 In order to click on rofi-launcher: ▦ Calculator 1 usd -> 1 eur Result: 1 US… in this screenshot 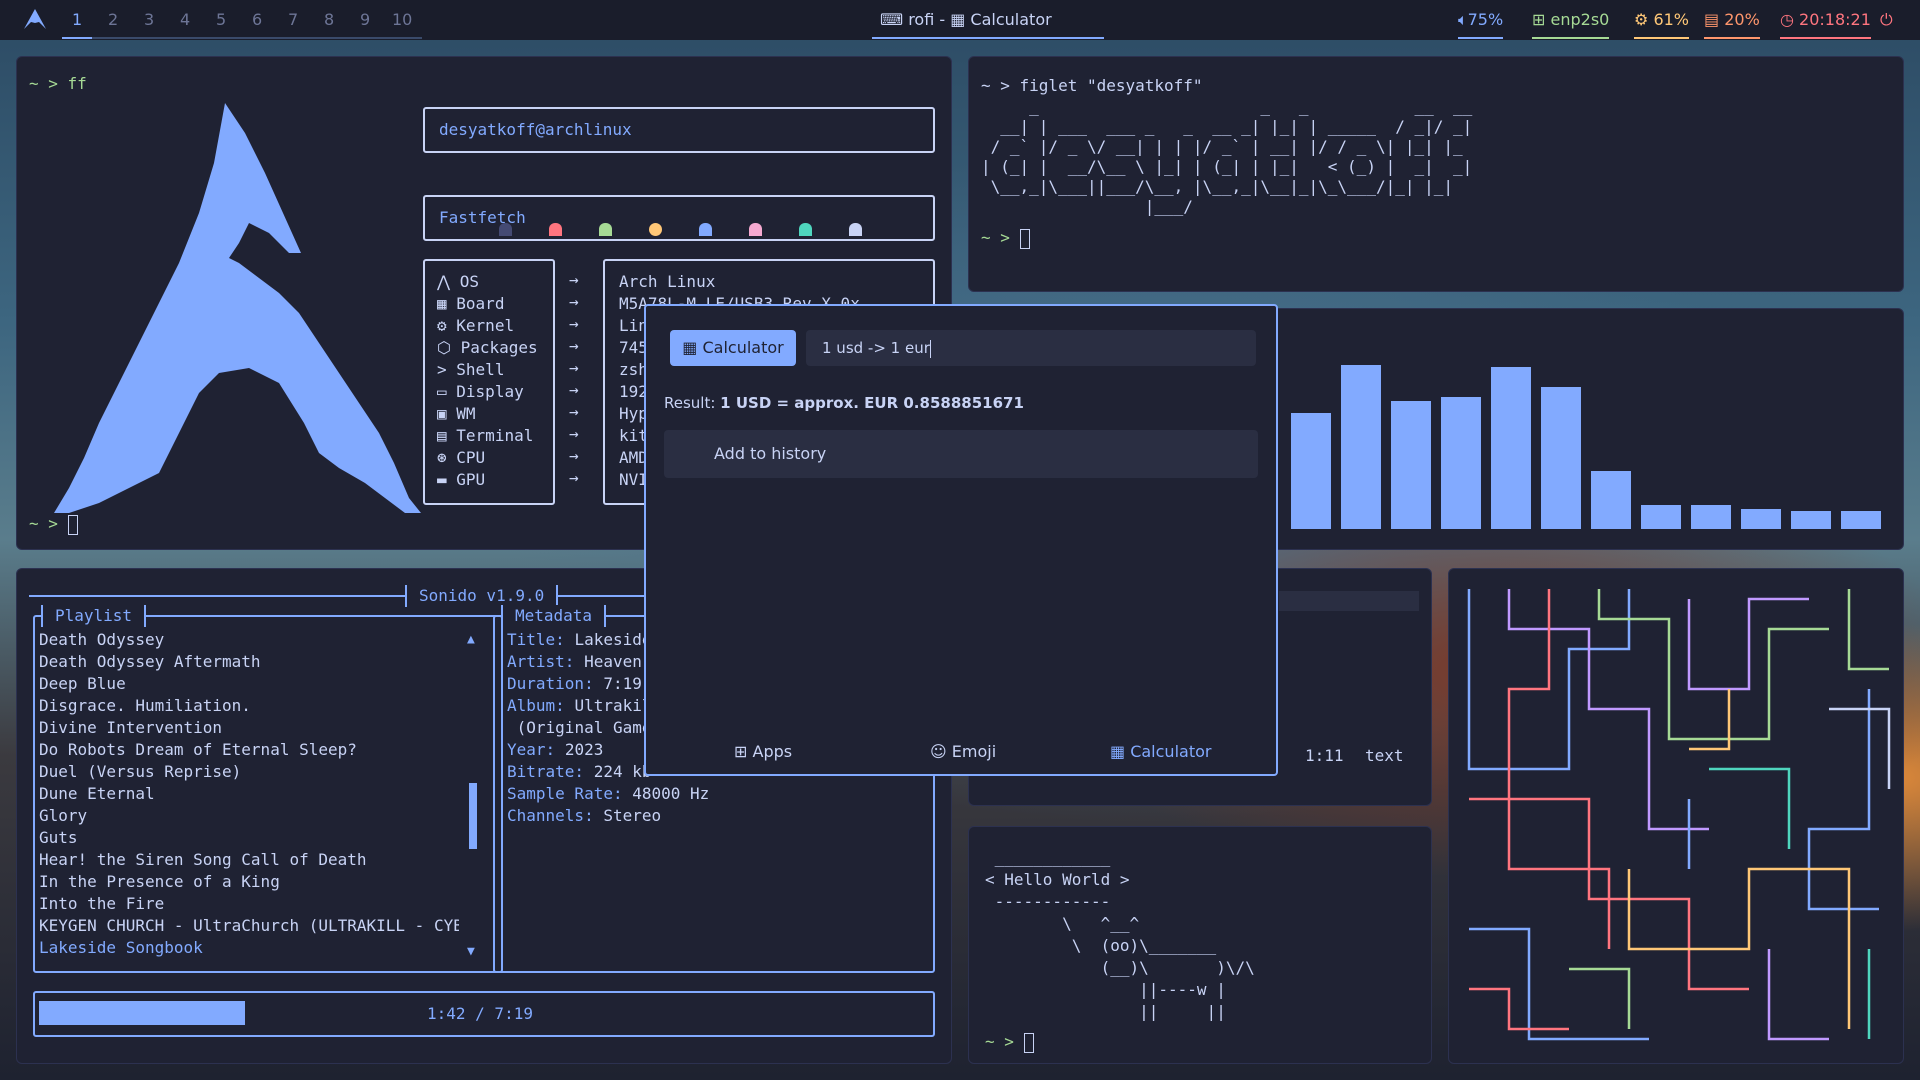, I will do `click(961, 540)`.